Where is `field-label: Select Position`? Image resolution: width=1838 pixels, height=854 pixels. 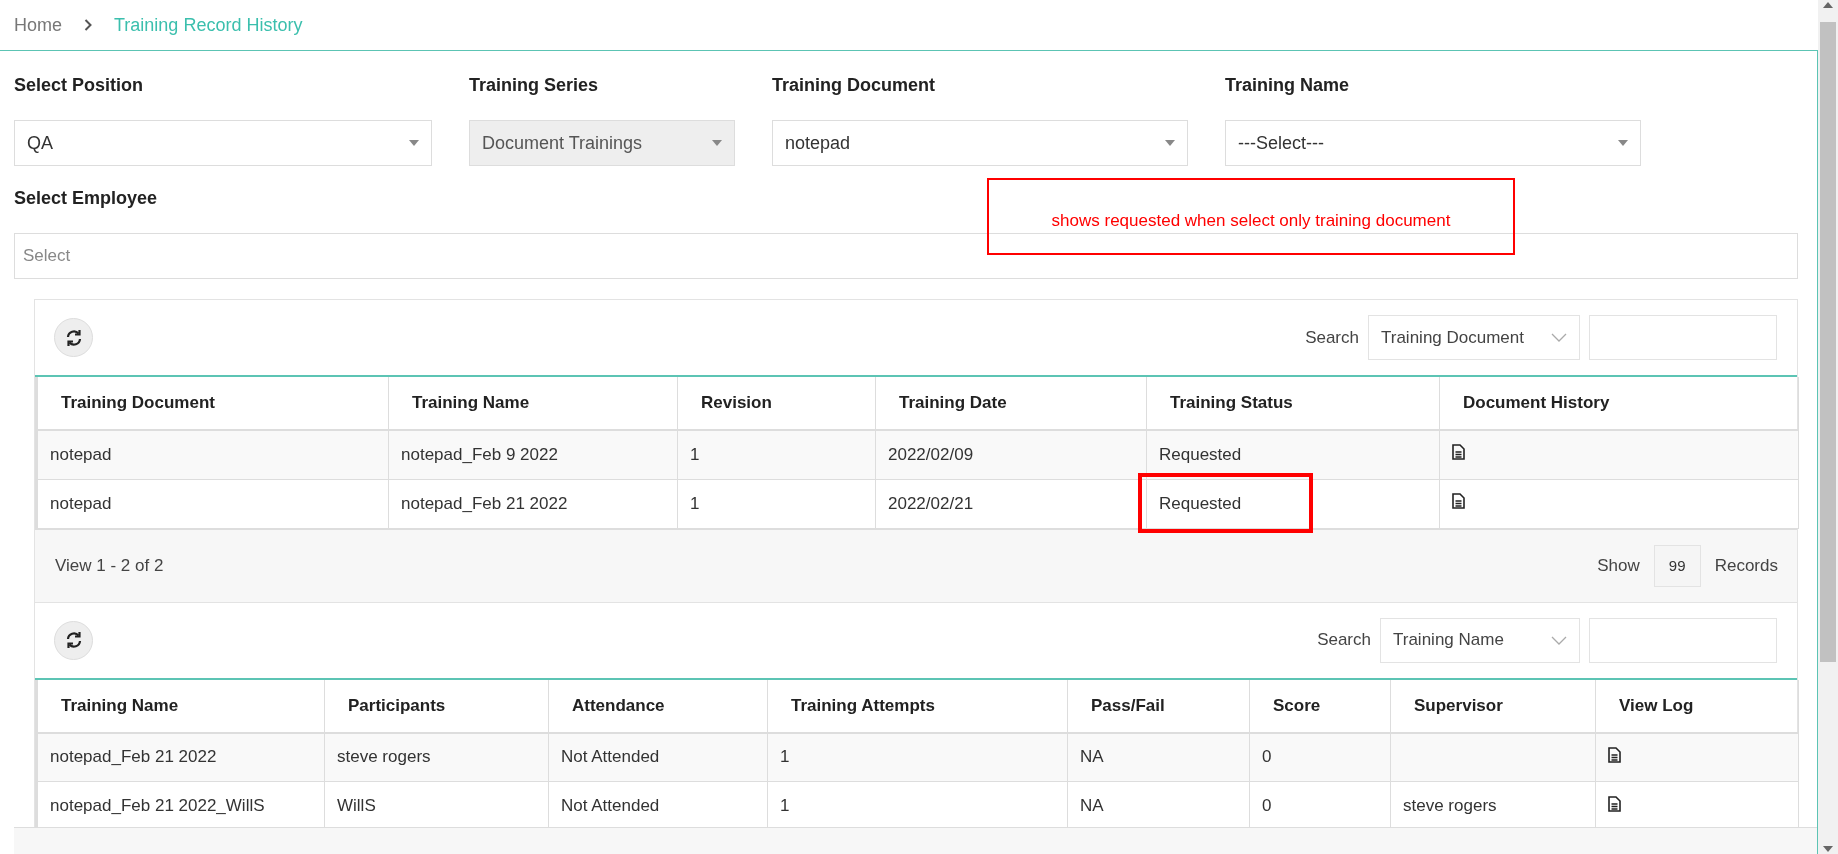 field-label: Select Position is located at coordinates (79, 85).